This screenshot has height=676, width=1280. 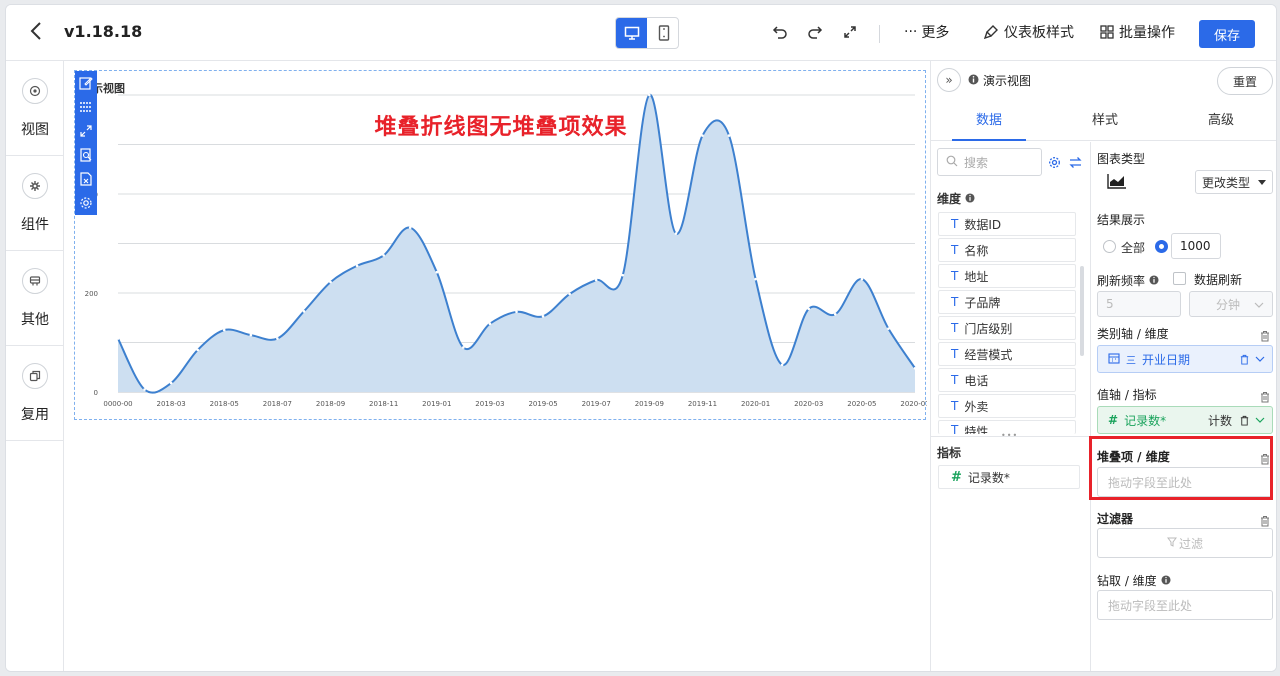 What do you see at coordinates (1109, 246) in the screenshot?
I see `result-all-radio` at bounding box center [1109, 246].